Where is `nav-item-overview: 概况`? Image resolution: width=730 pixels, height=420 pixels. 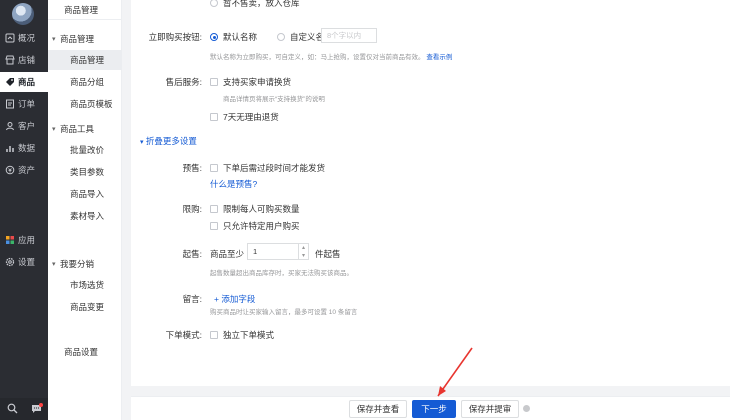
nav-item-overview: 概况 is located at coordinates (24, 38).